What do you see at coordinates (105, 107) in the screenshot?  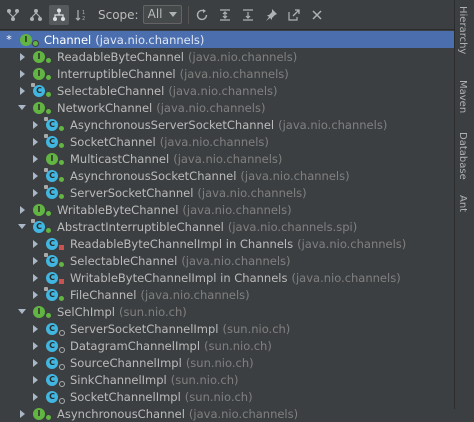 I see `tree-node-name: NetworkChannel` at bounding box center [105, 107].